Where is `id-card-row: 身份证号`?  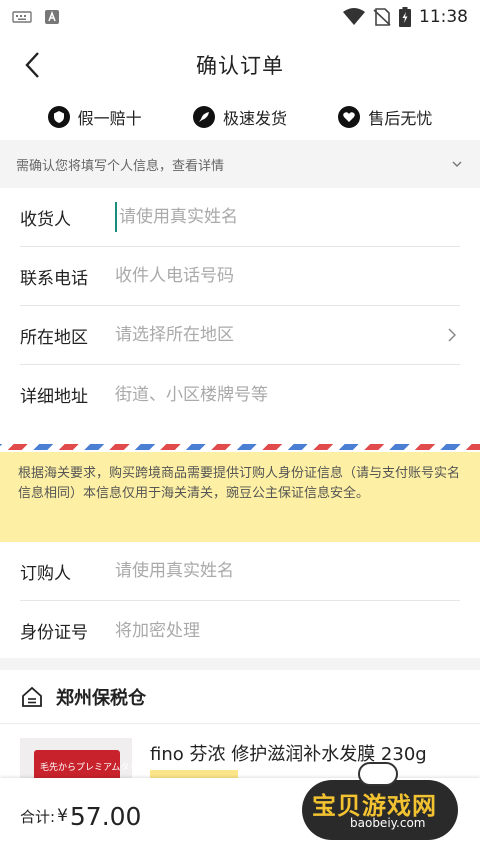 id-card-row: 身份证号 is located at coordinates (240, 630).